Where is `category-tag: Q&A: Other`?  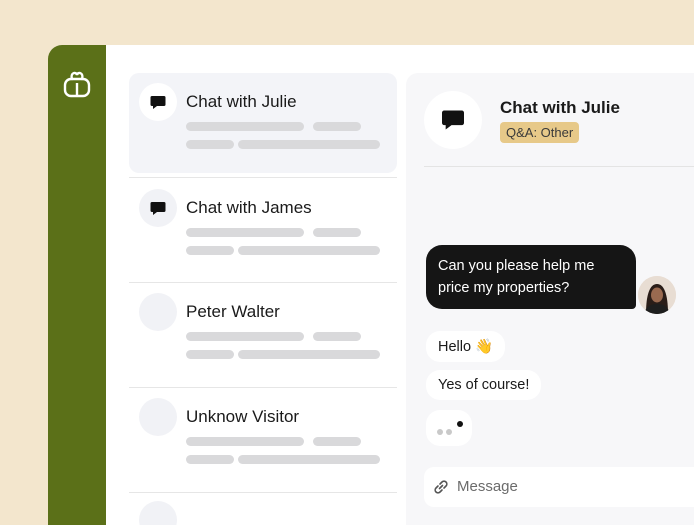 category-tag: Q&A: Other is located at coordinates (540, 132).